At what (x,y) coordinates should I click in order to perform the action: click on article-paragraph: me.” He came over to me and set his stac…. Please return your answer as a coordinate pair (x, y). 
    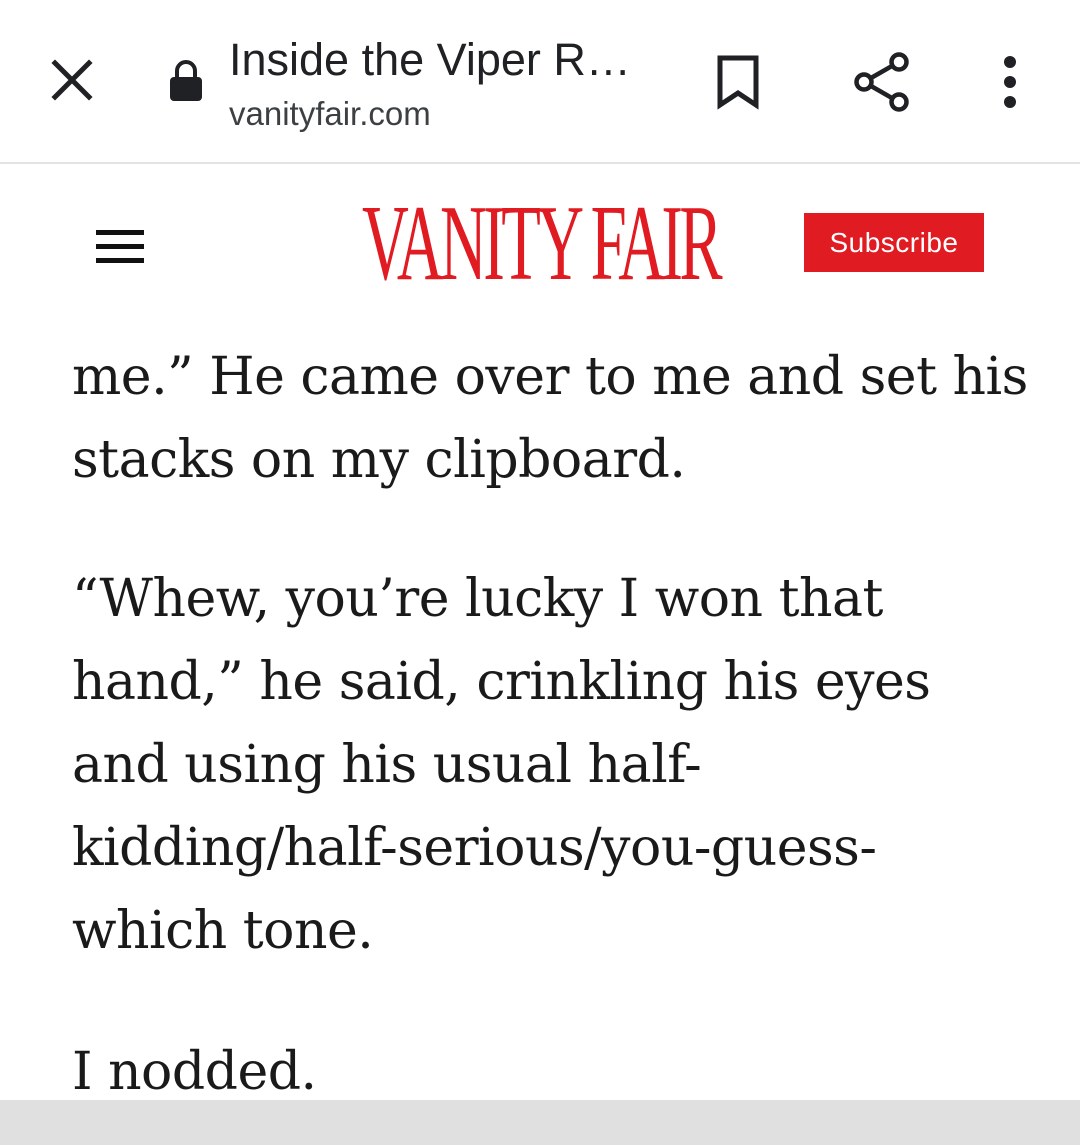
    Looking at the image, I should click on (550, 418).